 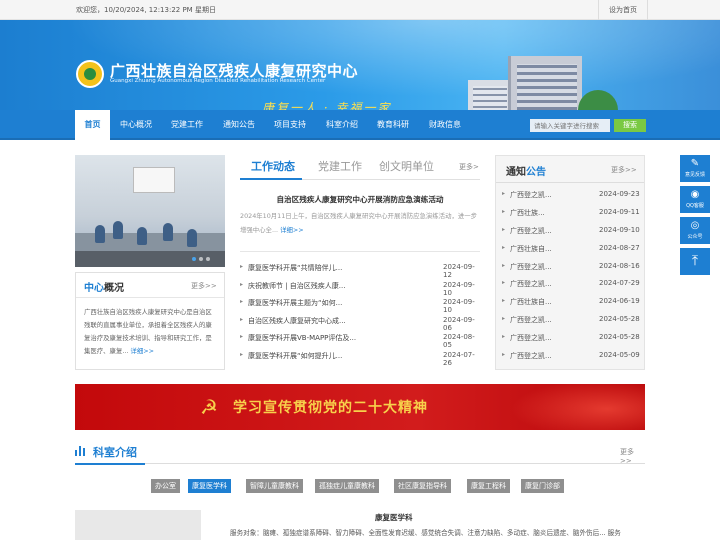 What do you see at coordinates (360, 339) in the screenshot?
I see `list-item: 康复医学科开展VB-MAPP评估及...2024-08-05` at bounding box center [360, 339].